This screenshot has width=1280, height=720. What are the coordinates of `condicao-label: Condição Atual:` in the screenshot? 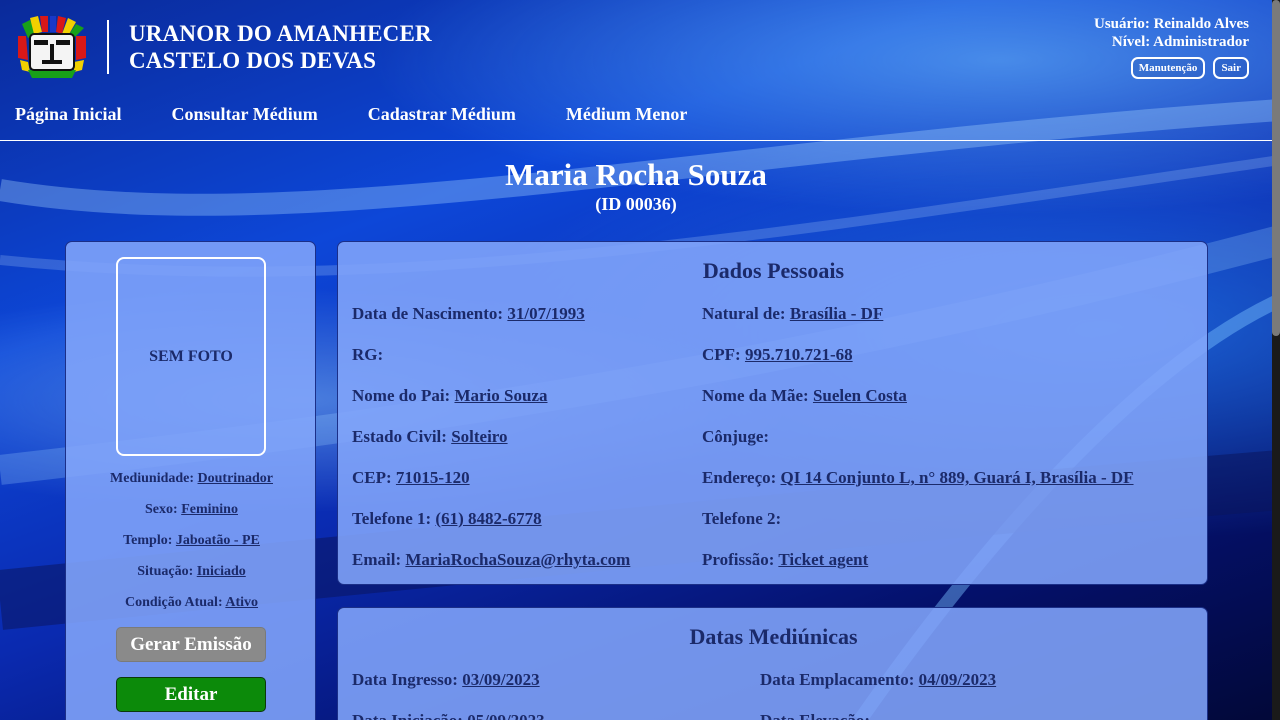 It's located at (173, 602).